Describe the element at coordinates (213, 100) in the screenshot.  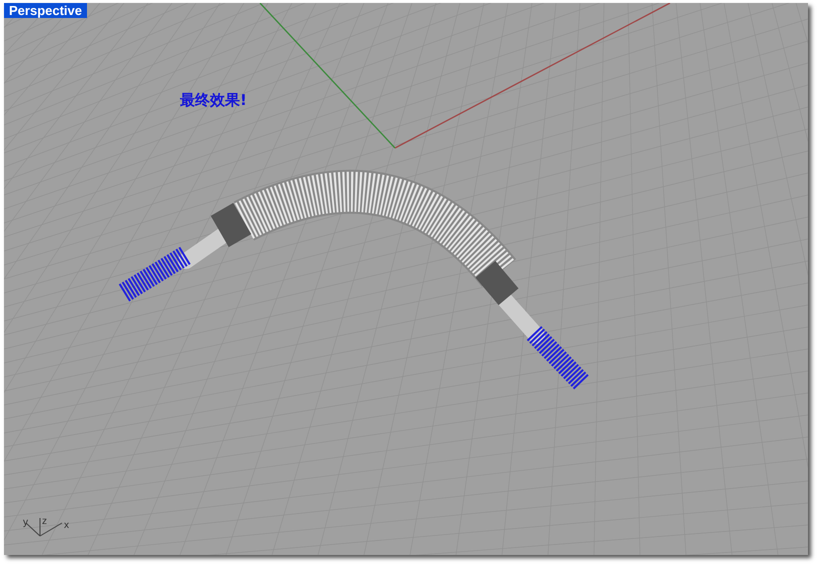
I see `annotation-text: 最终效果!` at that location.